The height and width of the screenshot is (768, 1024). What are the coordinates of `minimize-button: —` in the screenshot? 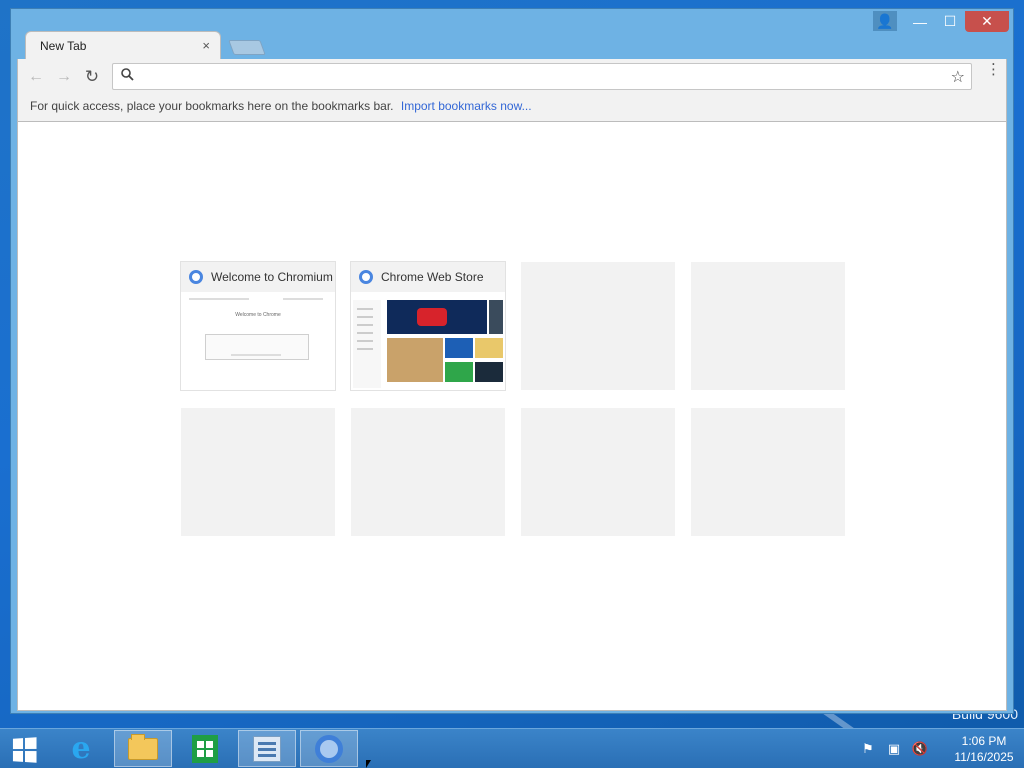 It's located at (920, 21).